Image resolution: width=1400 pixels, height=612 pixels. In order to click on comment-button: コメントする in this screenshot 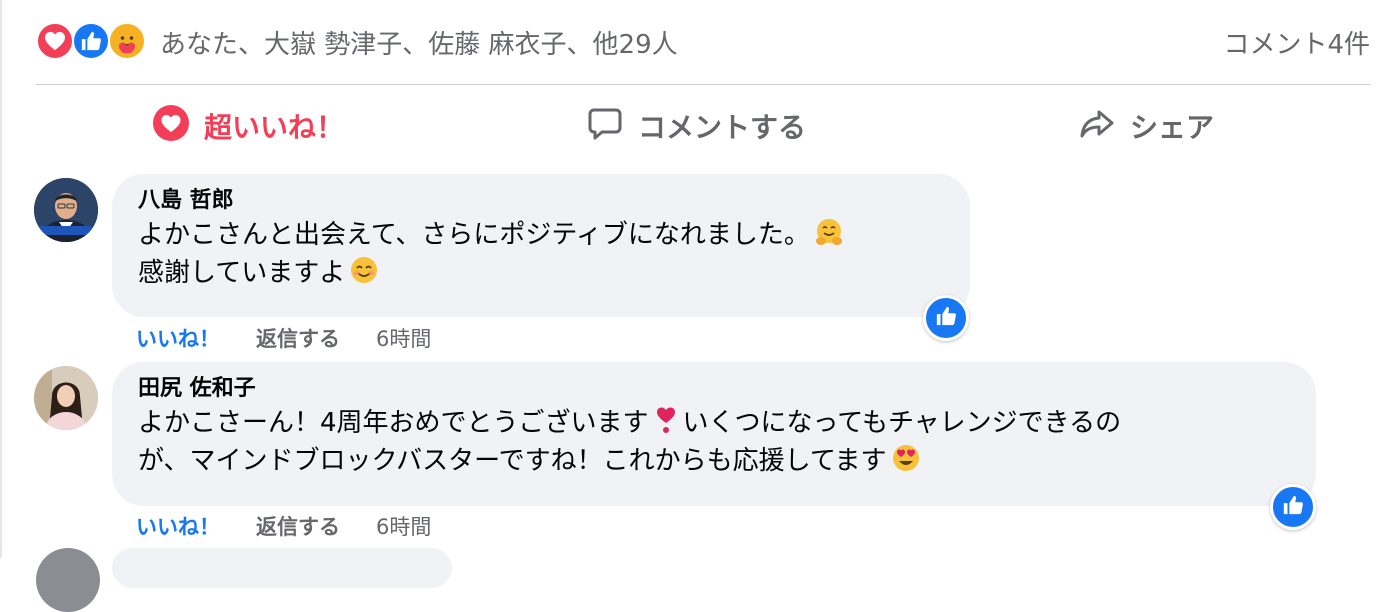, I will do `click(696, 126)`.